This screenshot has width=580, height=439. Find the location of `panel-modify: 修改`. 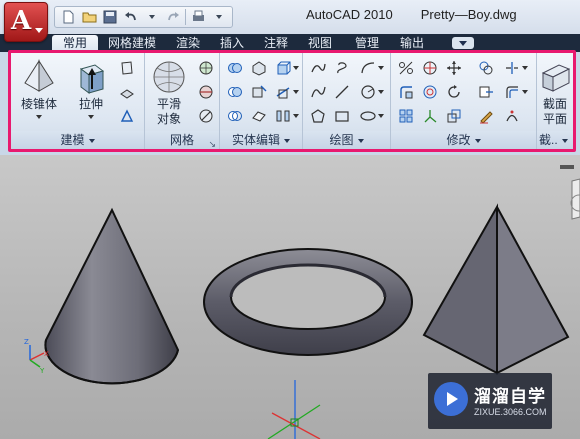

panel-modify: 修改 is located at coordinates (464, 101).